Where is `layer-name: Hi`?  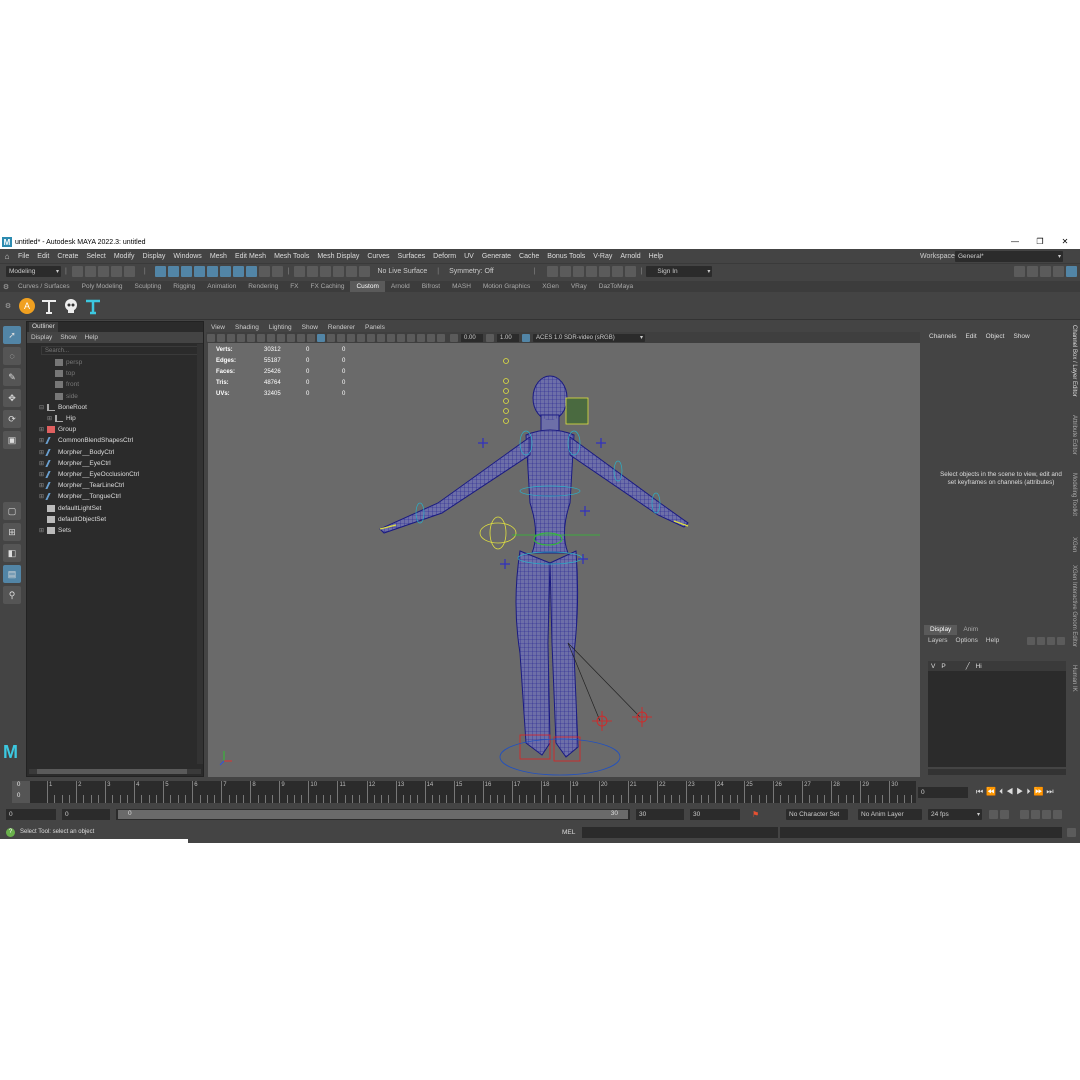
layer-name: Hi is located at coordinates (979, 666).